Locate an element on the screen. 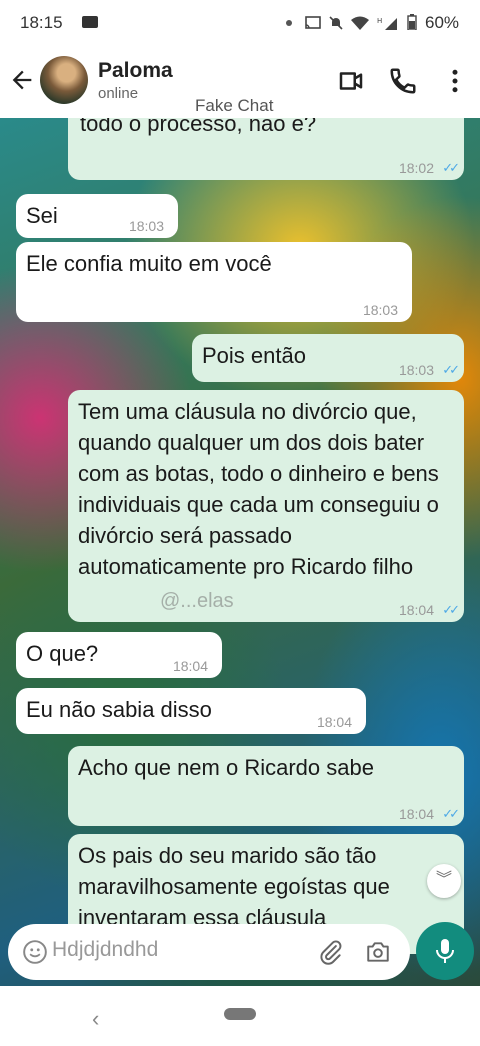  message-text: Sei is located at coordinates (42, 215).